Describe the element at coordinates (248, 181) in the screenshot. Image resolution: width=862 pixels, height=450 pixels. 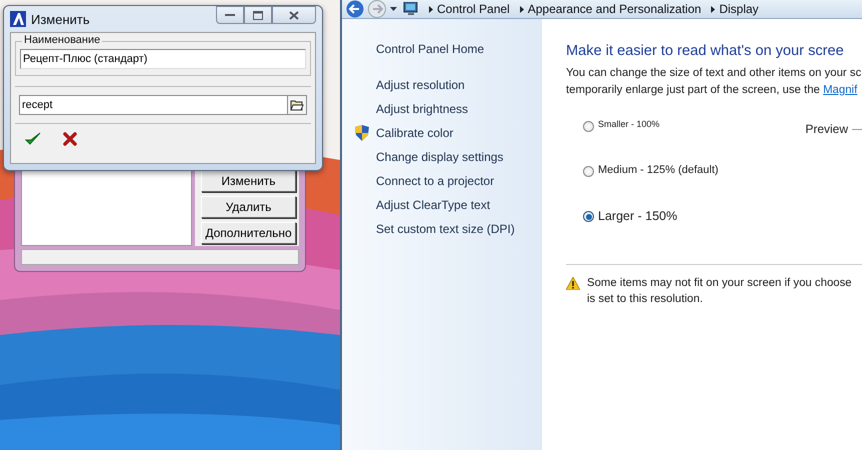
I see `dialog-button: Изменить` at that location.